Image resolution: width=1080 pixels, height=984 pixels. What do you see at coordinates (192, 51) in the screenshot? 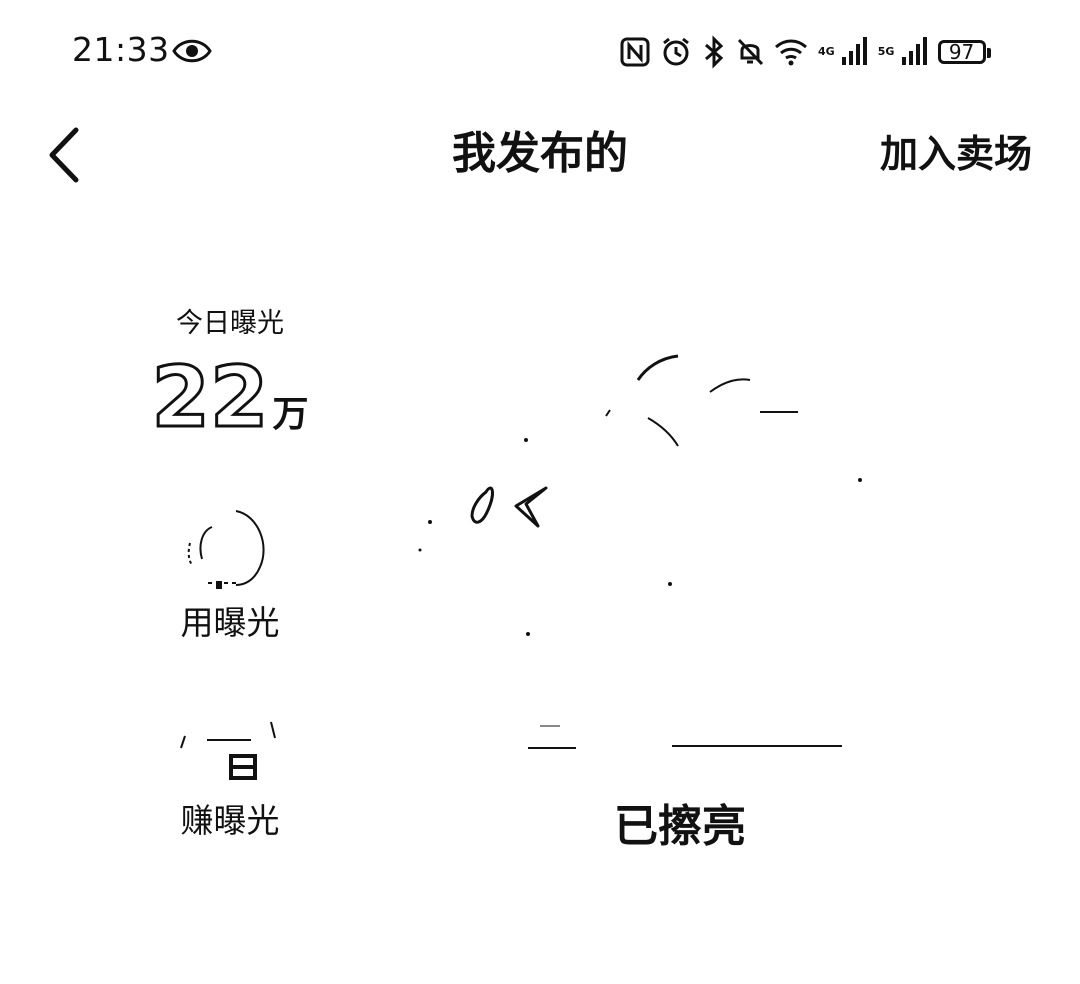
I see `eye-icon` at bounding box center [192, 51].